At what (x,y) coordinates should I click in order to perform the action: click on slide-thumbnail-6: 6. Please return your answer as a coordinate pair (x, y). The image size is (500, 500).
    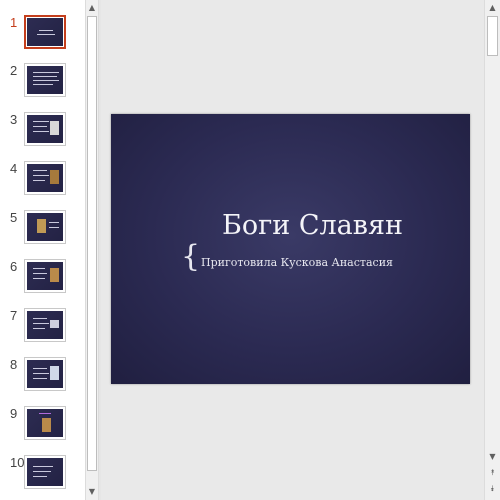
    Looking at the image, I should click on (42, 279).